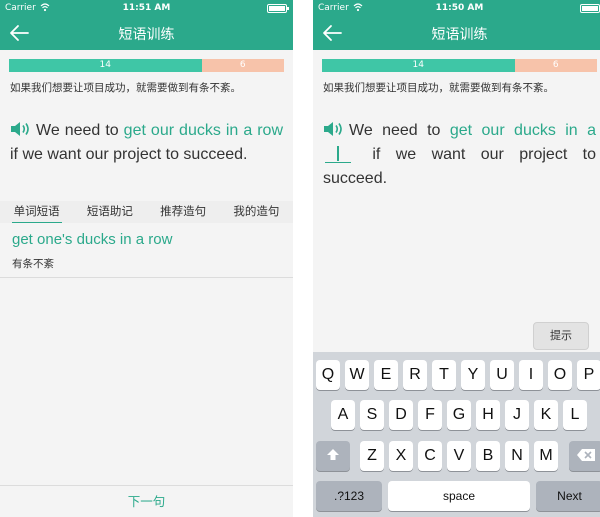 This screenshot has height=517, width=600. I want to click on key-j: J, so click(517, 415).